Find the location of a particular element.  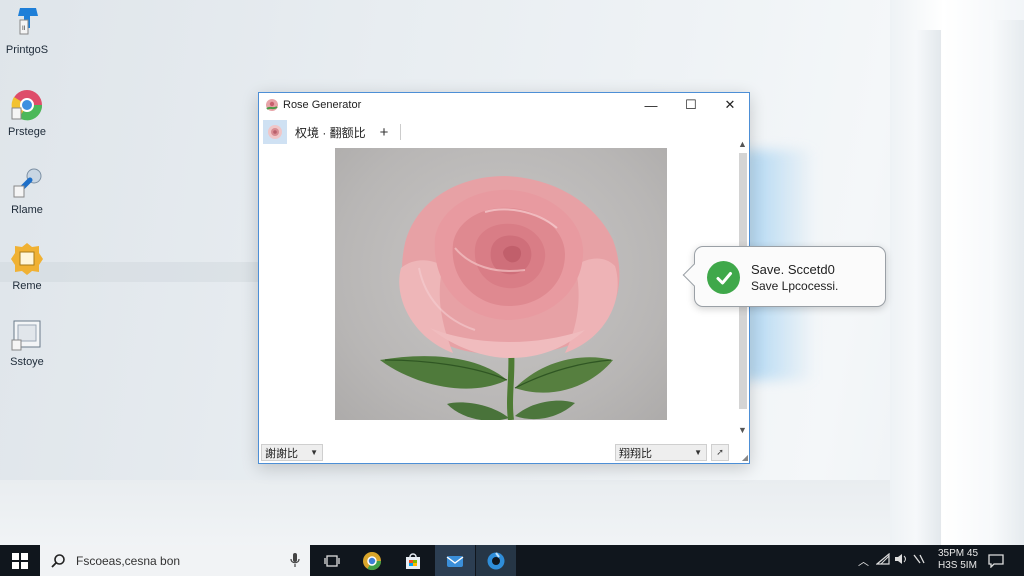

notification-icon is located at coordinates (996, 560).